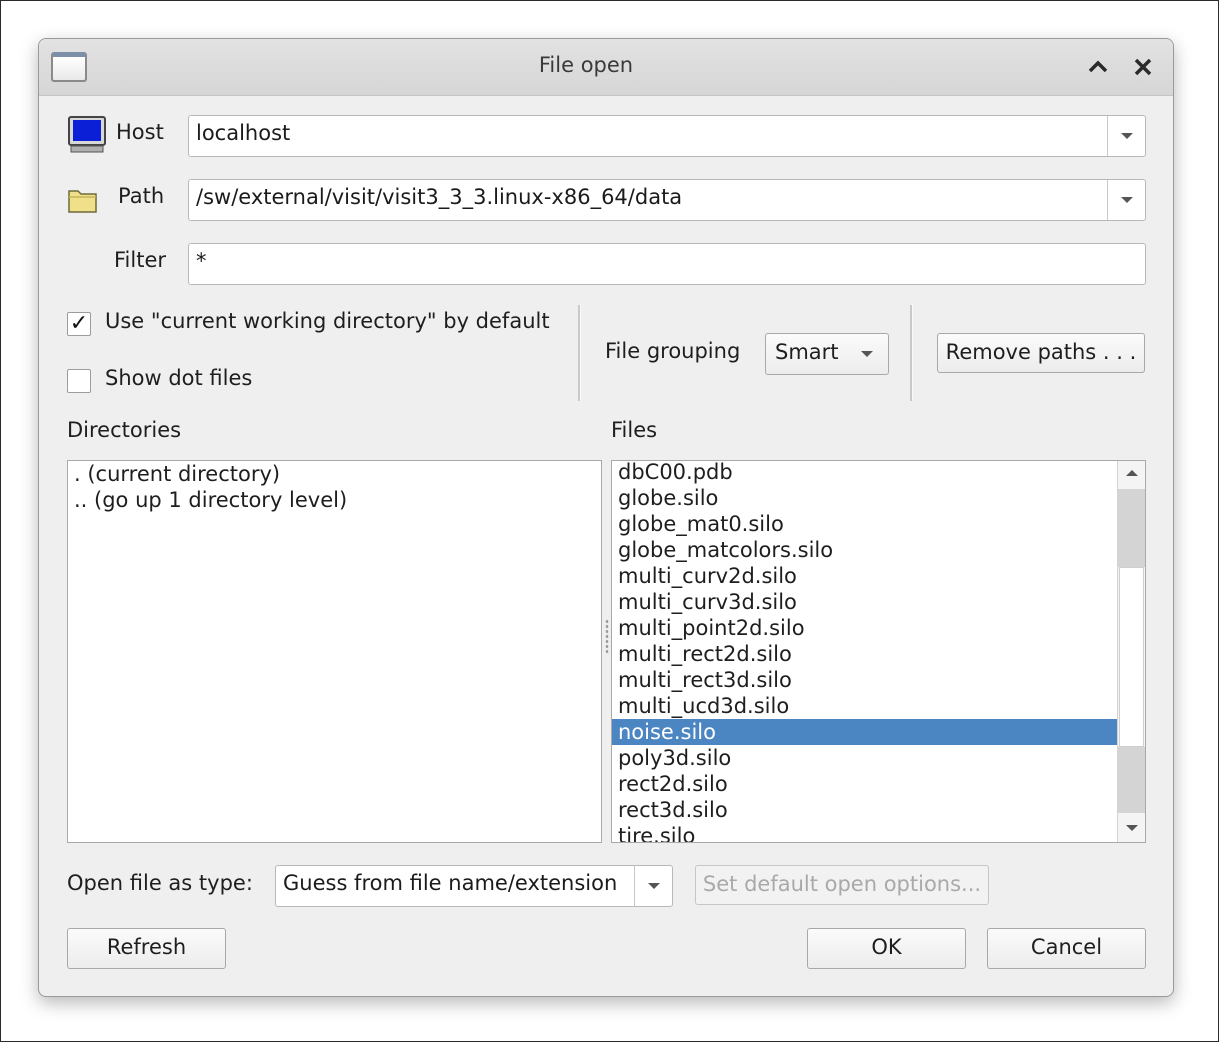  What do you see at coordinates (865, 810) in the screenshot?
I see `file-item: rect3d.silo` at bounding box center [865, 810].